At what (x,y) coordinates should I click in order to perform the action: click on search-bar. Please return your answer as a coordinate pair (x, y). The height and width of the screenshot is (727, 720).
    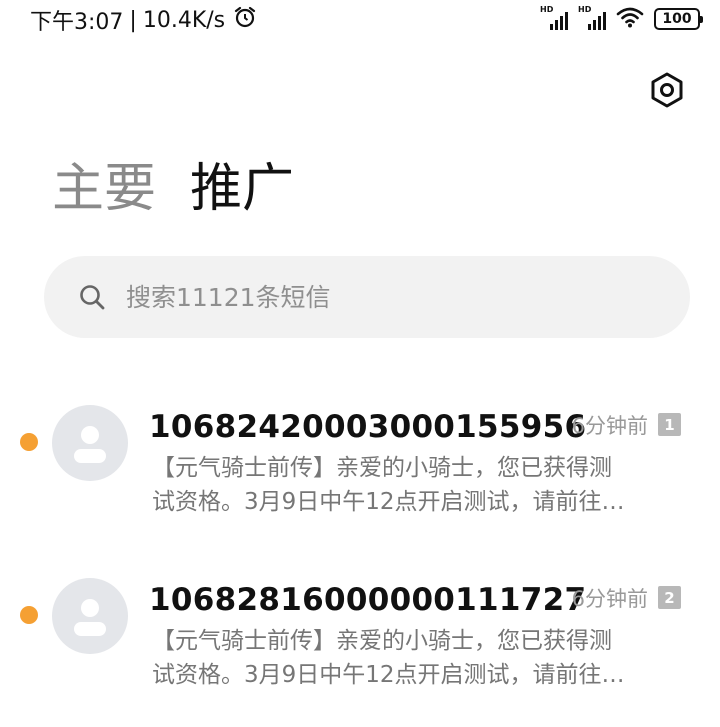
    Looking at the image, I should click on (367, 297).